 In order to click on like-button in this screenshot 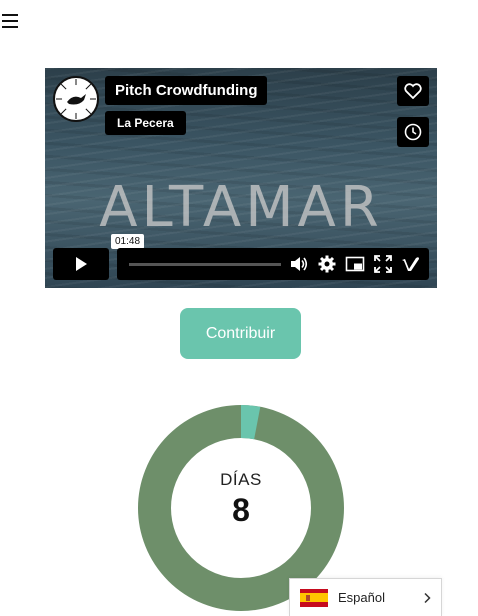, I will do `click(413, 91)`.